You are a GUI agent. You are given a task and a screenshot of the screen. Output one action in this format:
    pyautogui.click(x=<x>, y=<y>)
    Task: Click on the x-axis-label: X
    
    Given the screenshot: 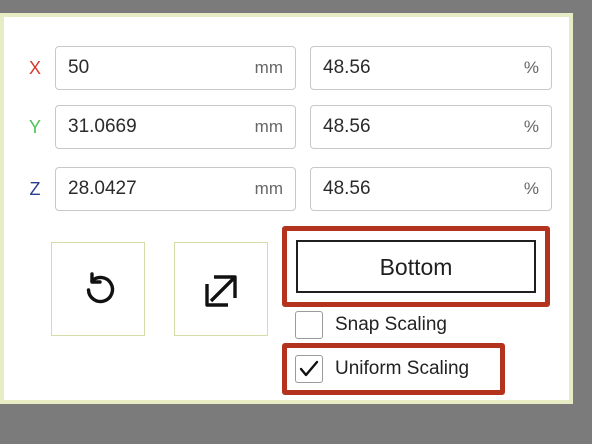 What is the action you would take?
    pyautogui.click(x=34, y=68)
    